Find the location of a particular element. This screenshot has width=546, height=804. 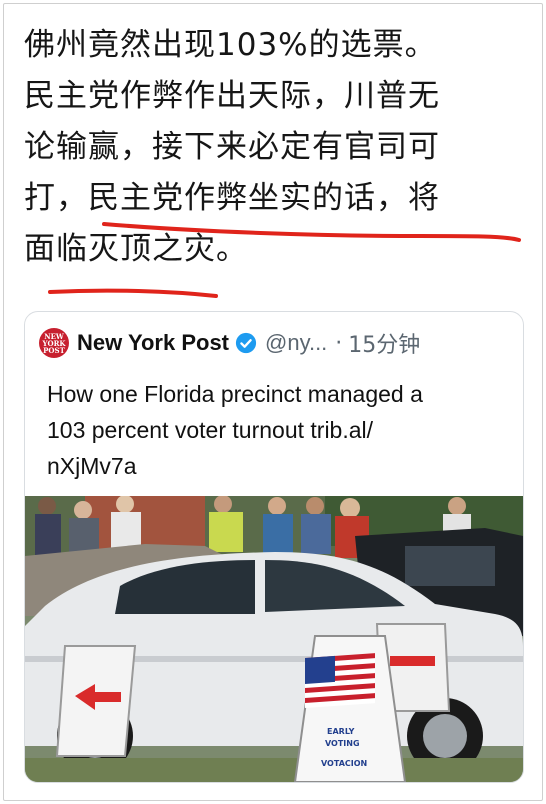

sign-text-votacion: VOTACION is located at coordinates (344, 763).